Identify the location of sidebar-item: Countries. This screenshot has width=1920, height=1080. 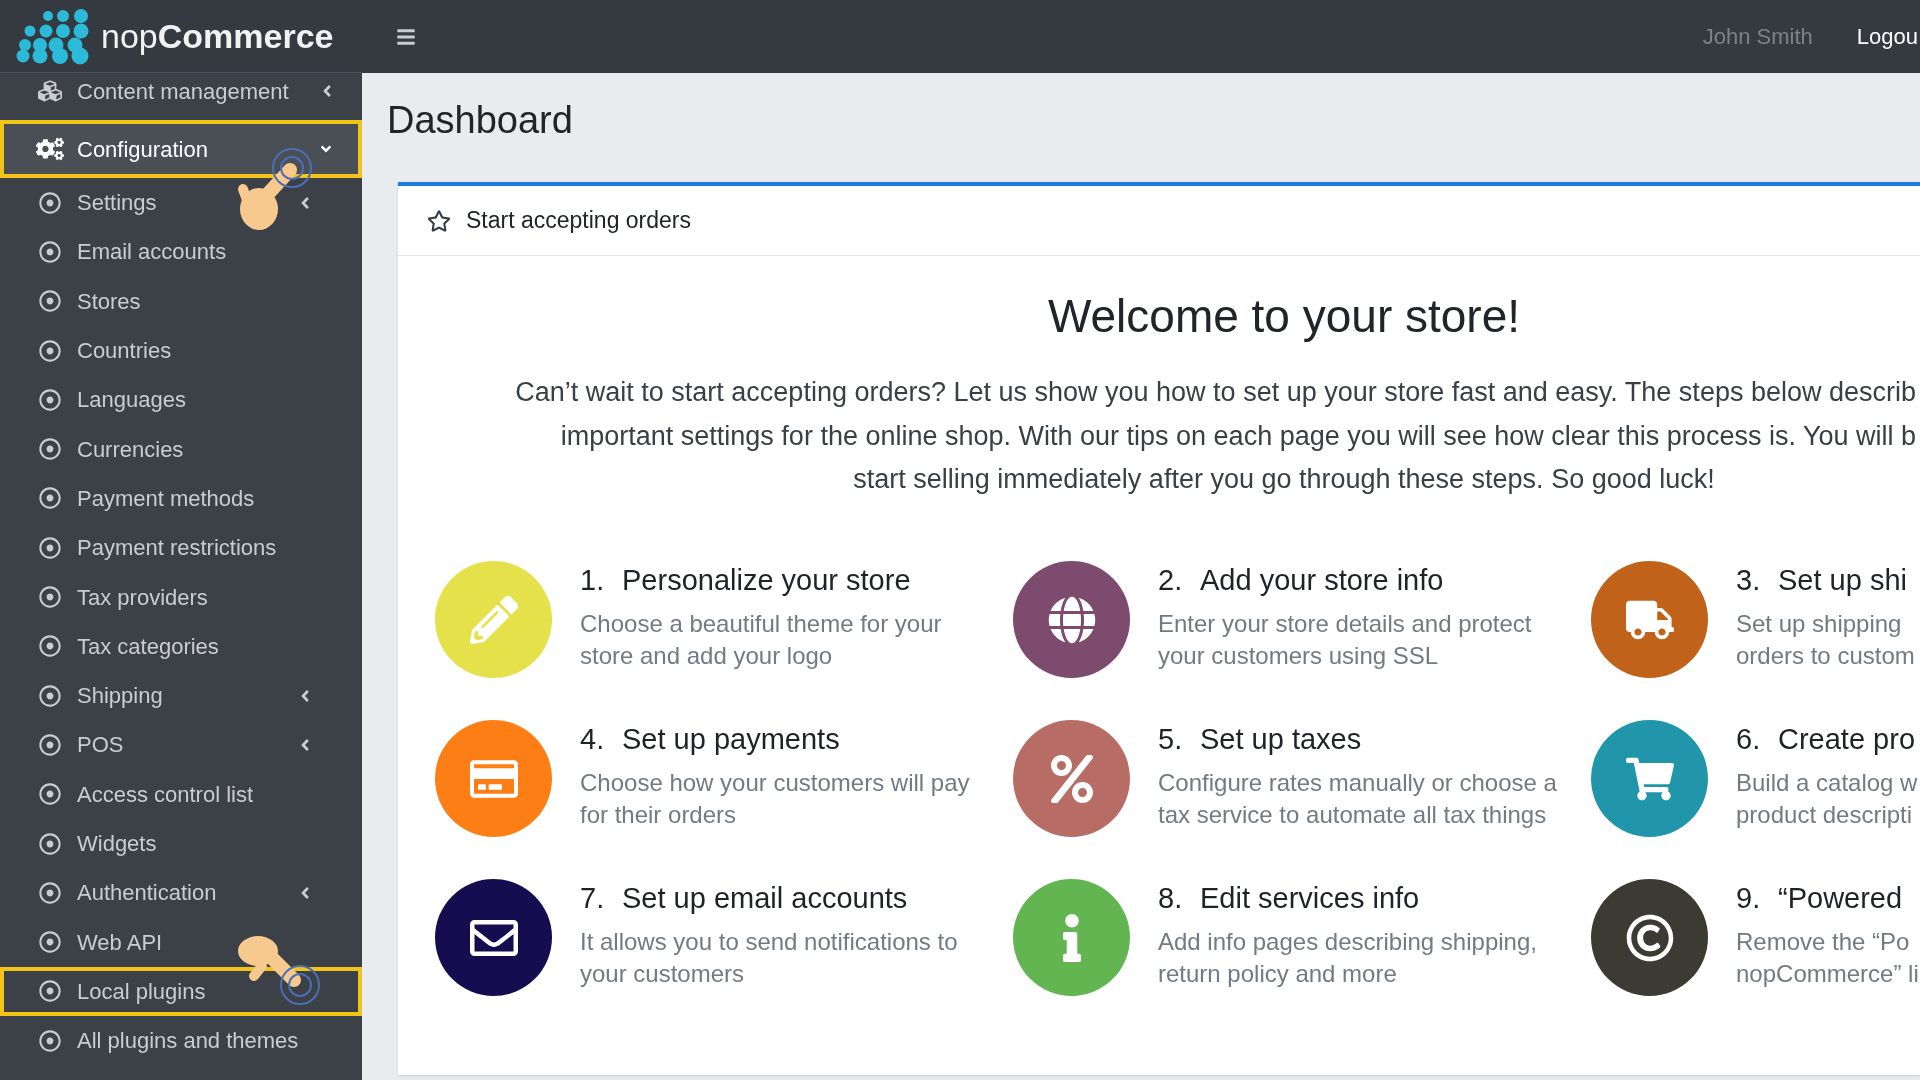
(89, 350).